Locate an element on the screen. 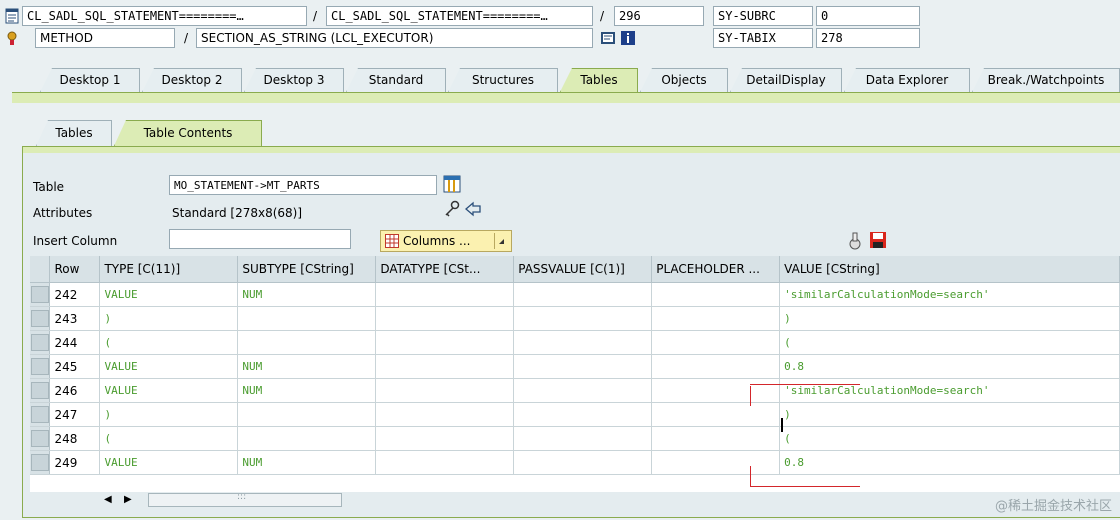 The image size is (1120, 520). scroll-right-icon: ▶ is located at coordinates (128, 499).